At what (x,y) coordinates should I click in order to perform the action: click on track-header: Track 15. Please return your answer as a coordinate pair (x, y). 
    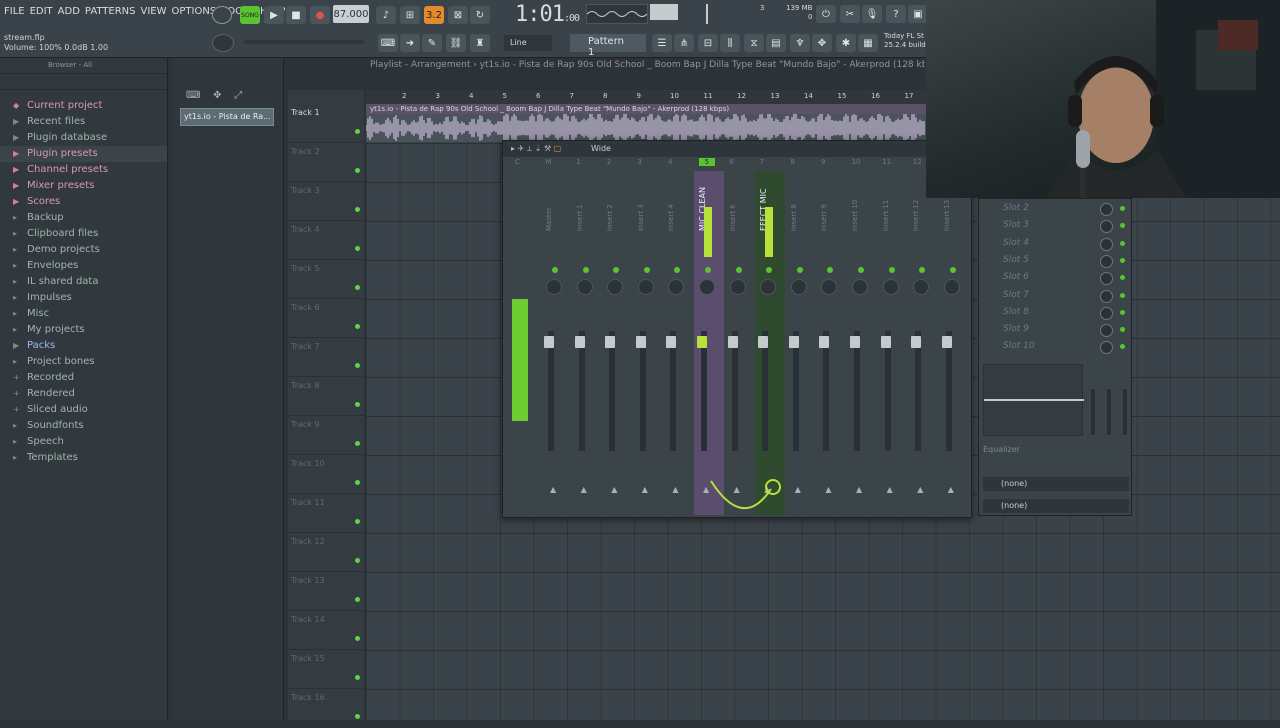
    Looking at the image, I should click on (326, 669).